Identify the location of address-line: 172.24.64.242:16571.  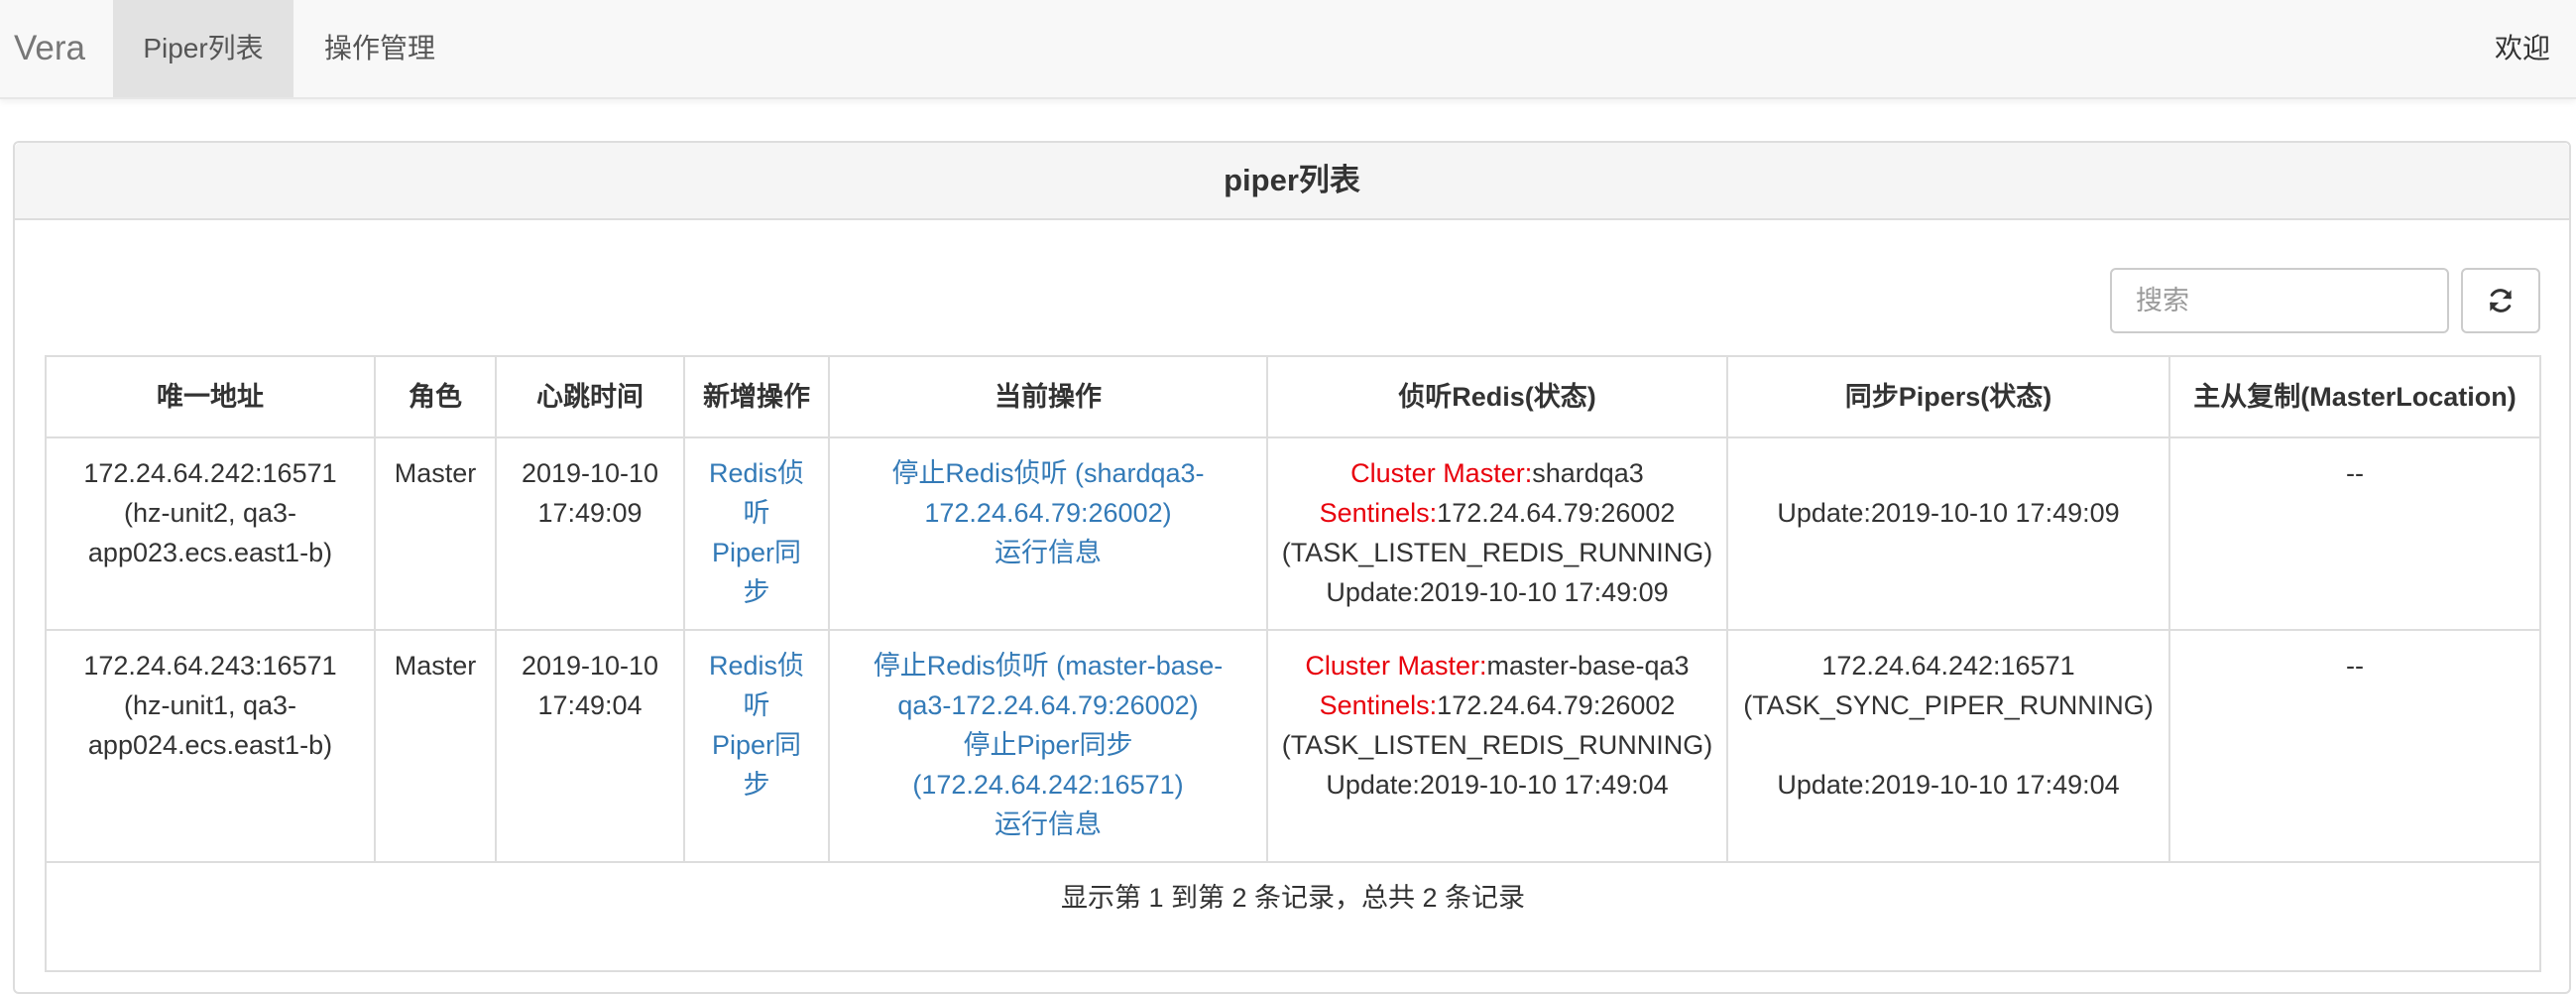
(210, 473).